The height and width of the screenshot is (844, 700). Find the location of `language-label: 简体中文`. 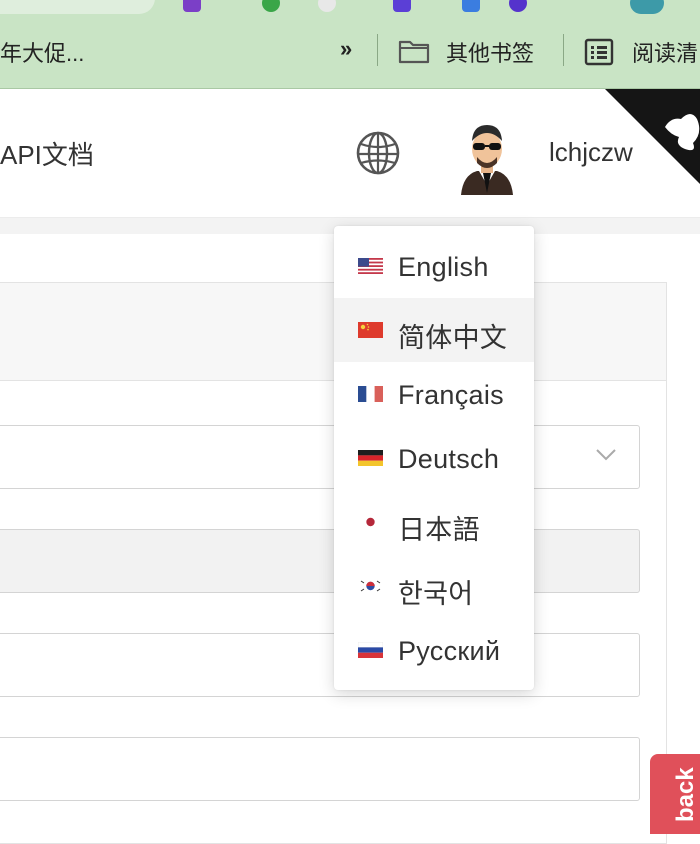

language-label: 简体中文 is located at coordinates (453, 338).